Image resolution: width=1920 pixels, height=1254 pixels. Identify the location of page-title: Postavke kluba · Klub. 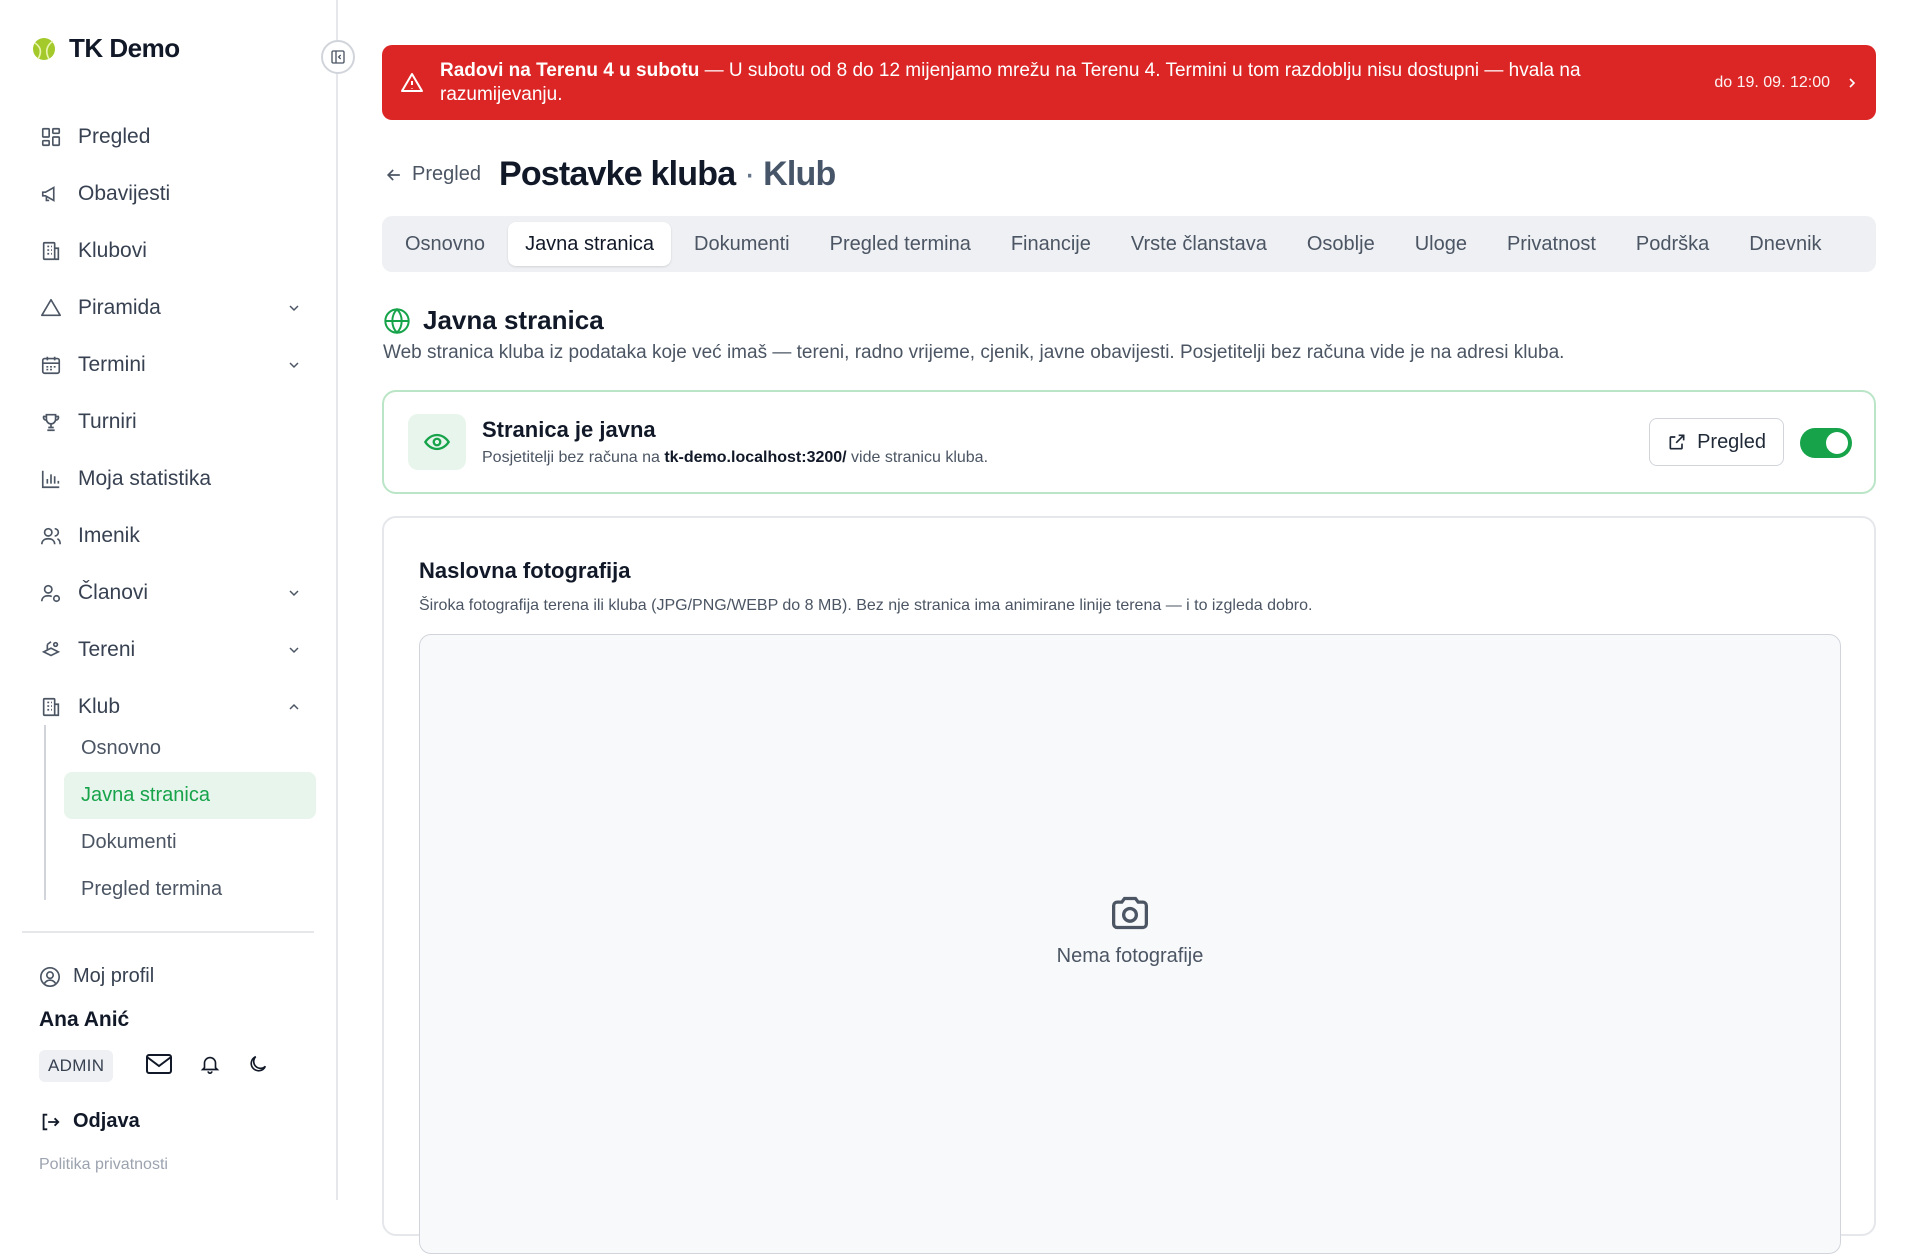
(667, 174).